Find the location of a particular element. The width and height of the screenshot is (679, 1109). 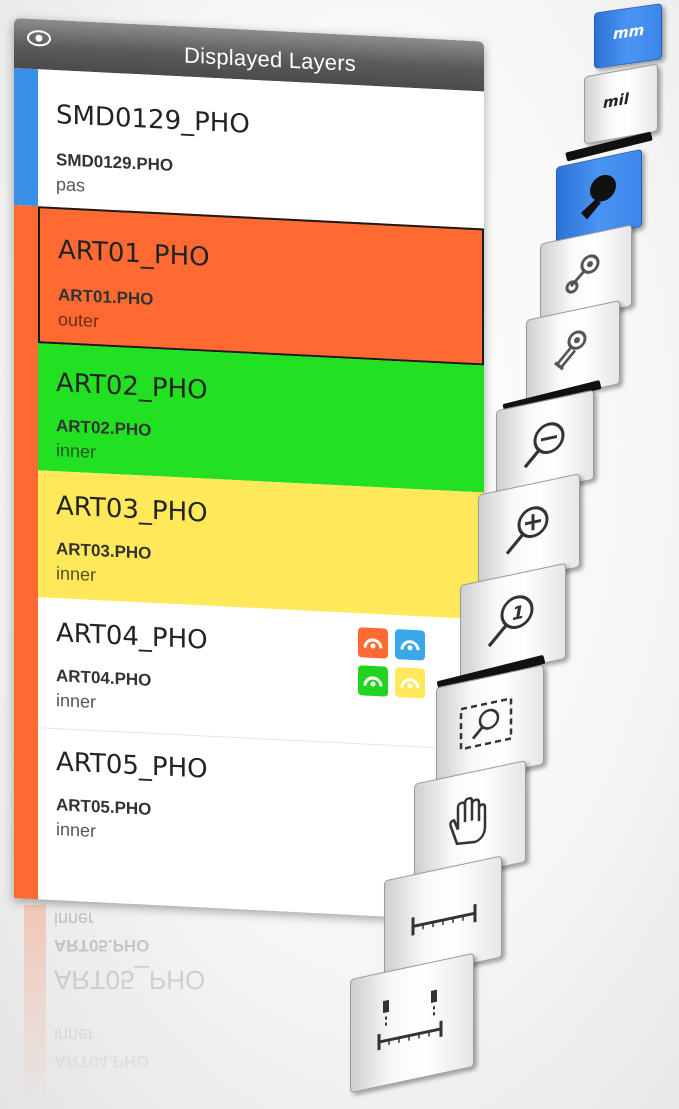

eye-icon is located at coordinates (39, 38).